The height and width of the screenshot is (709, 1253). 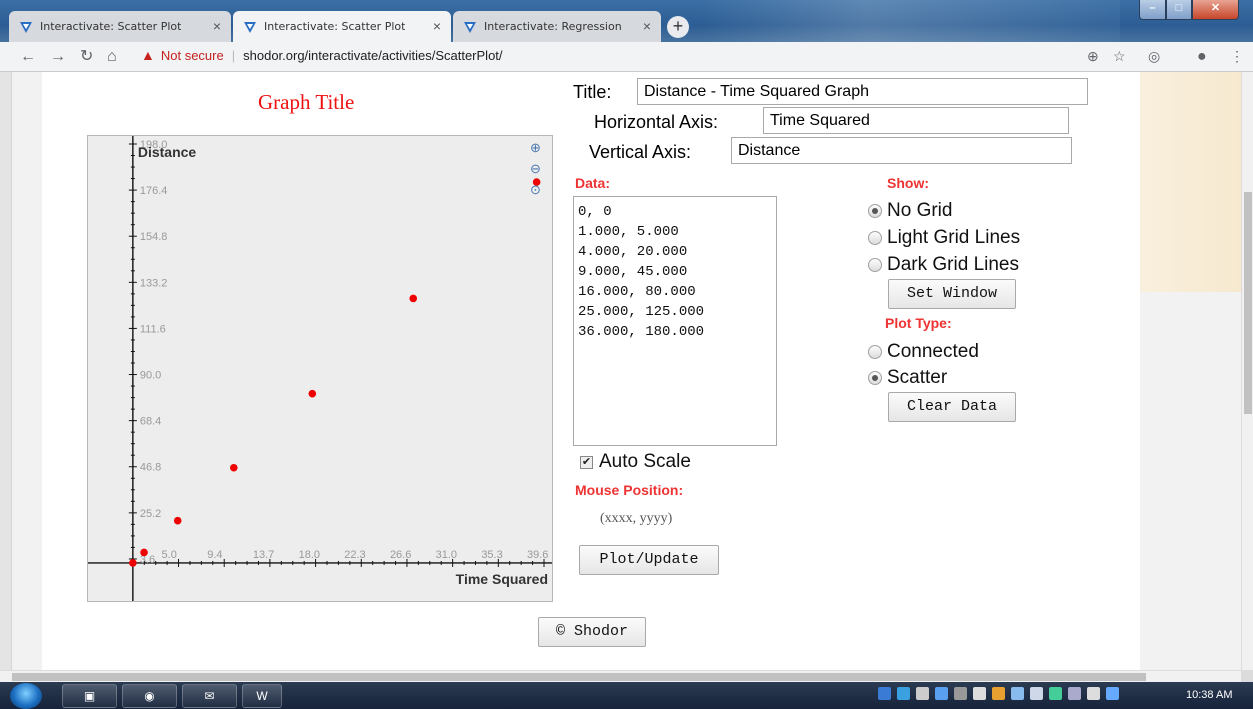 What do you see at coordinates (1237, 56) in the screenshot?
I see `menu-icon: ⋮` at bounding box center [1237, 56].